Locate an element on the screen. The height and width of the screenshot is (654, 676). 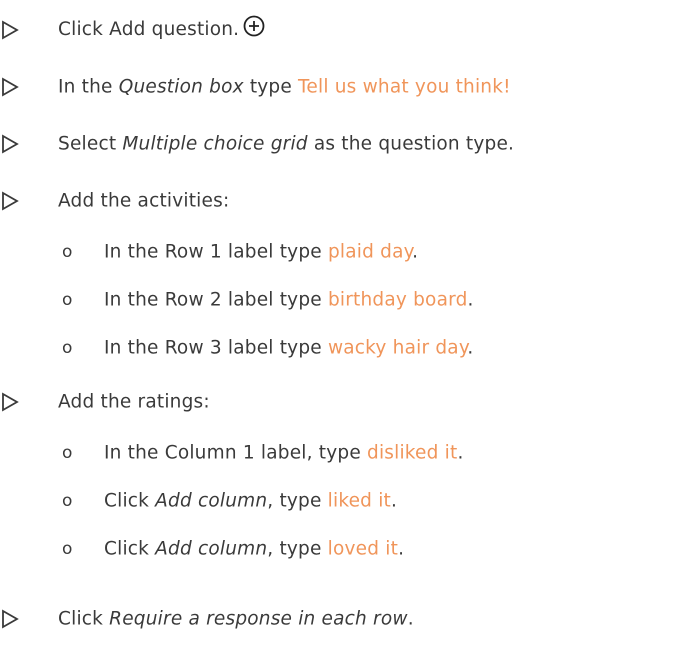
activity-2-text: In the Row 2 label type birthday board. is located at coordinates (289, 300).